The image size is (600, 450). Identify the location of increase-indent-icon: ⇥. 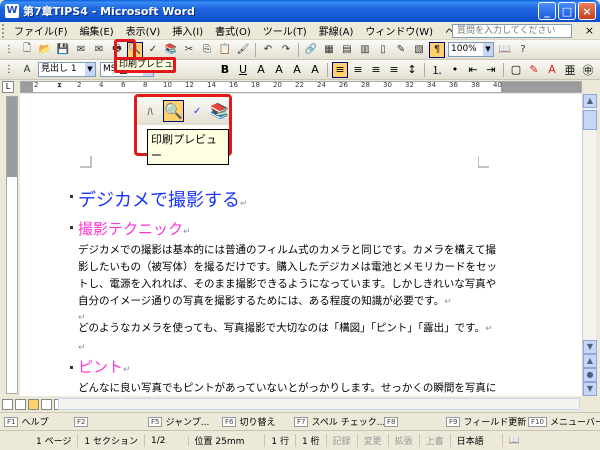
(491, 70).